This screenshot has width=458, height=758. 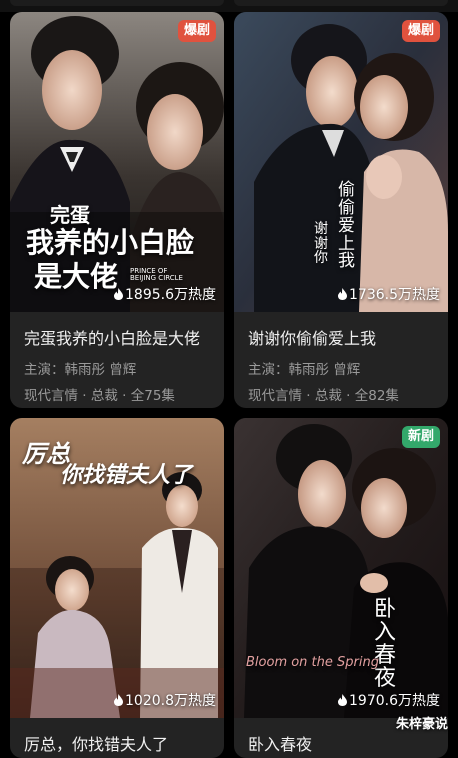 I want to click on drama-title: 完蛋我养的小白脸是大佬, so click(x=117, y=337).